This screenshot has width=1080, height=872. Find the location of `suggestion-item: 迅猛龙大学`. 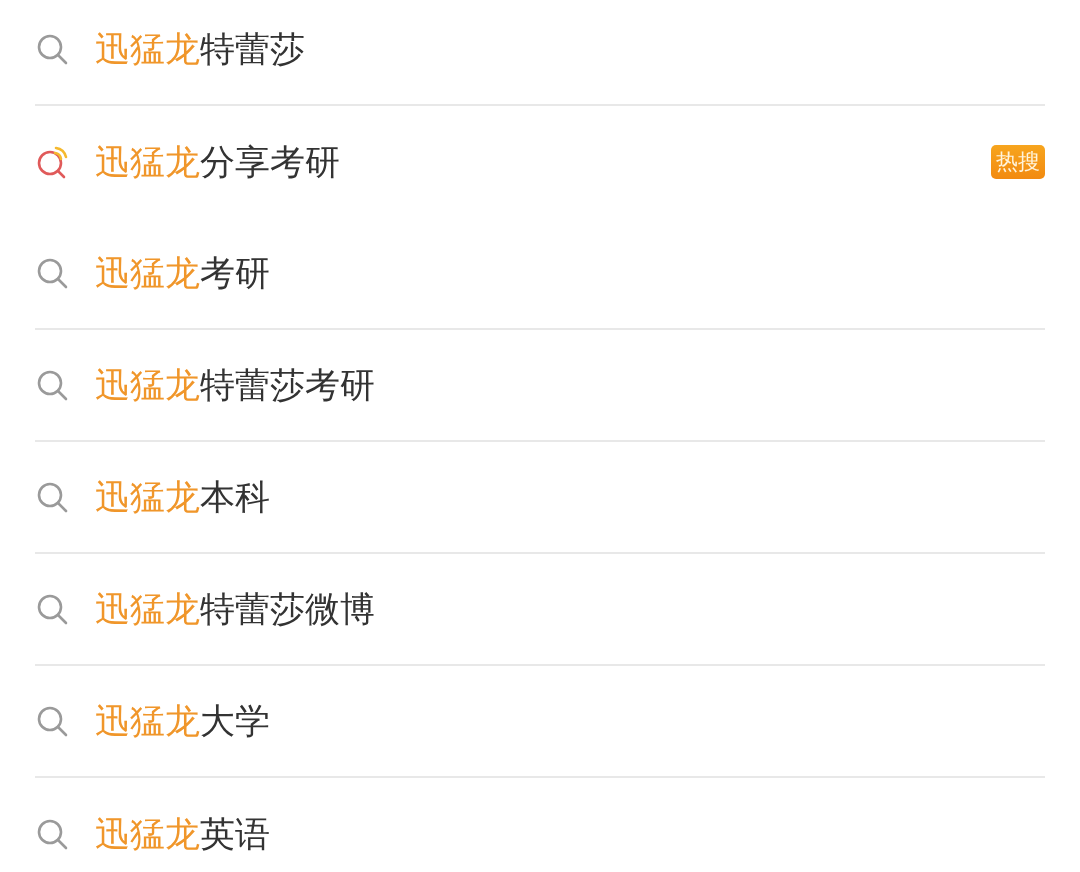

suggestion-item: 迅猛龙大学 is located at coordinates (540, 722).